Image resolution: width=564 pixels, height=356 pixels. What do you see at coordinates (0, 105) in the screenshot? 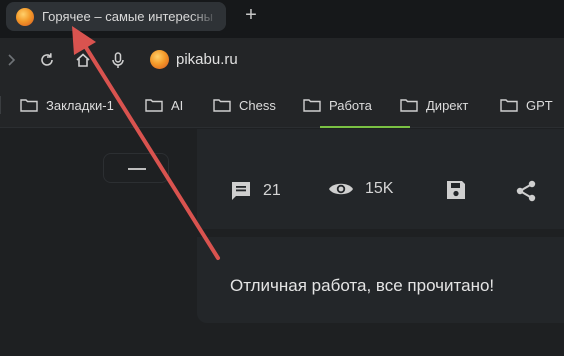
I see `bookmarks-separator` at bounding box center [0, 105].